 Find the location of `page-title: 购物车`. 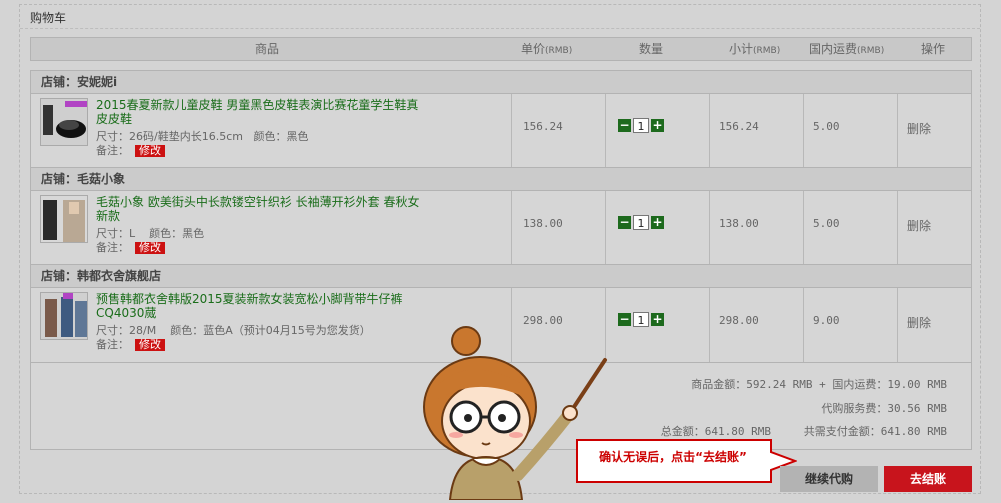

page-title: 购物车 is located at coordinates (48, 18).